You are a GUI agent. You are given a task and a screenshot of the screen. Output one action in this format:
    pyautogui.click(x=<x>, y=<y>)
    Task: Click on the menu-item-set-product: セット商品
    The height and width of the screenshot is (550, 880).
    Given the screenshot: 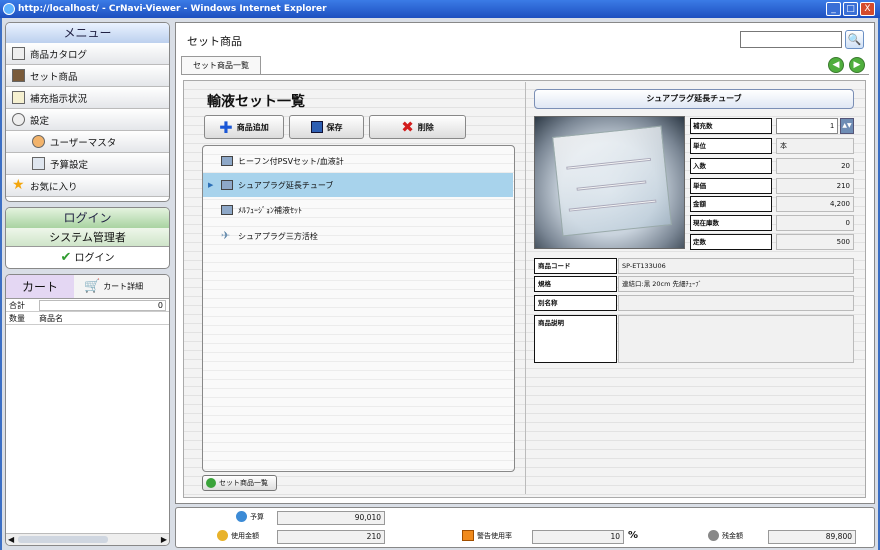 What is the action you would take?
    pyautogui.click(x=87, y=76)
    